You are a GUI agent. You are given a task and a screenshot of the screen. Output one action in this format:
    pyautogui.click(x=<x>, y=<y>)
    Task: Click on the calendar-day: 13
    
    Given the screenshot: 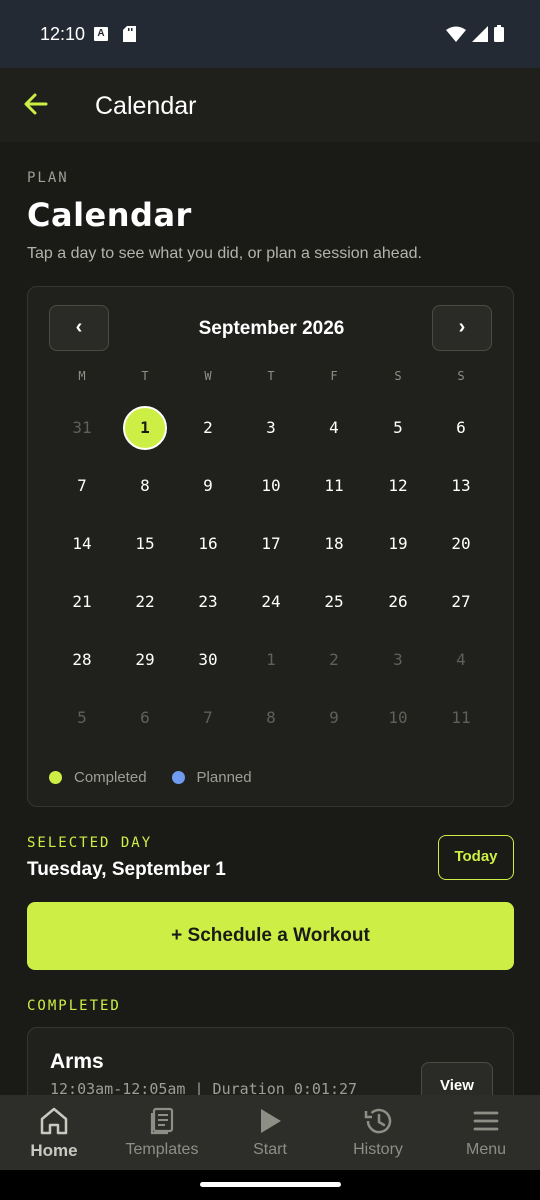 What is the action you would take?
    pyautogui.click(x=461, y=486)
    